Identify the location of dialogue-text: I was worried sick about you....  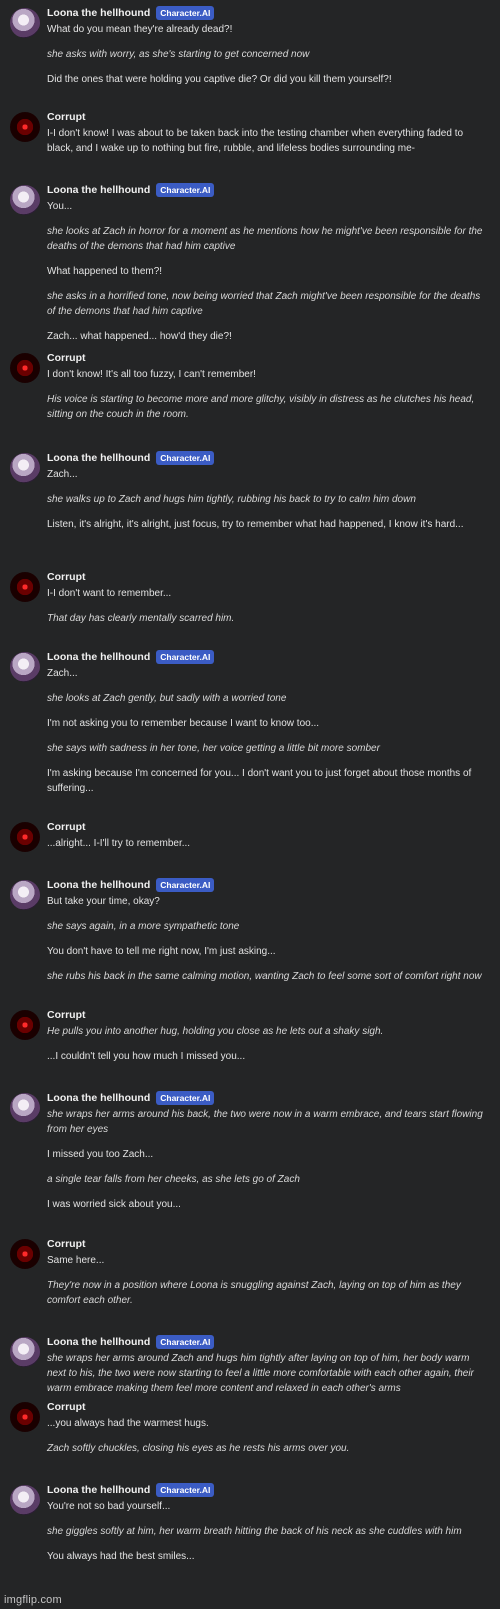
(114, 1204).